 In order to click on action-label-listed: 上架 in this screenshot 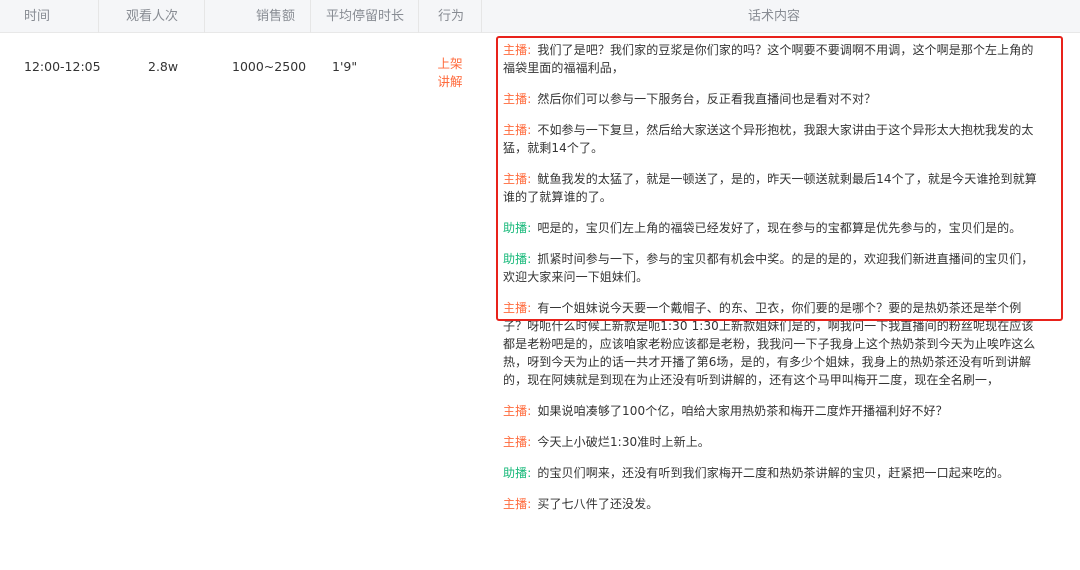, I will do `click(450, 63)`.